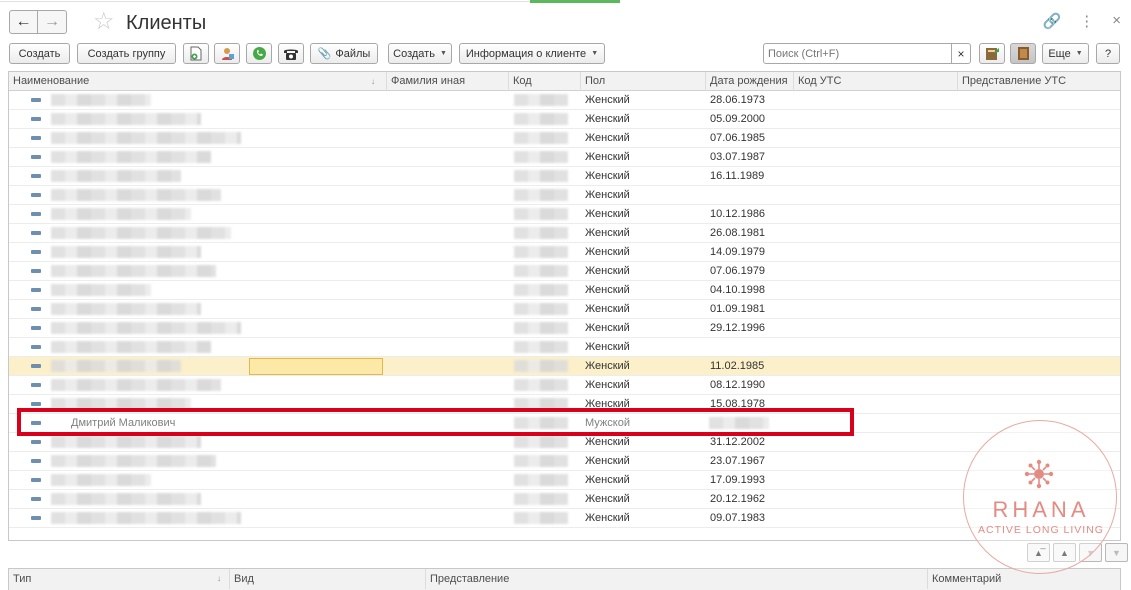 The height and width of the screenshot is (590, 1131). What do you see at coordinates (23, 22) in the screenshot?
I see `back-button: ←` at bounding box center [23, 22].